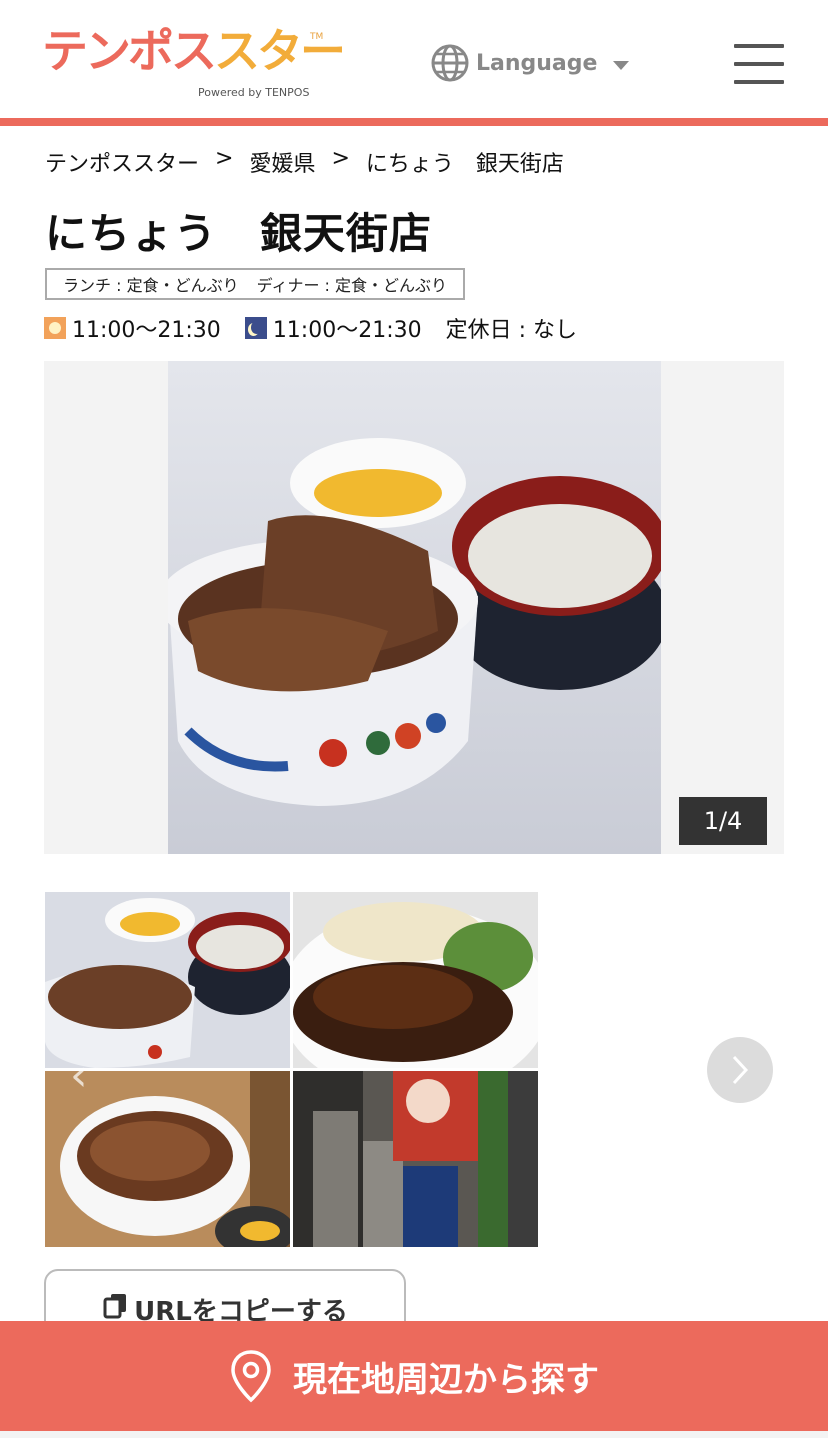  What do you see at coordinates (464, 164) in the screenshot?
I see `breadcrumb-item-shop: にちょう 銀天街店` at bounding box center [464, 164].